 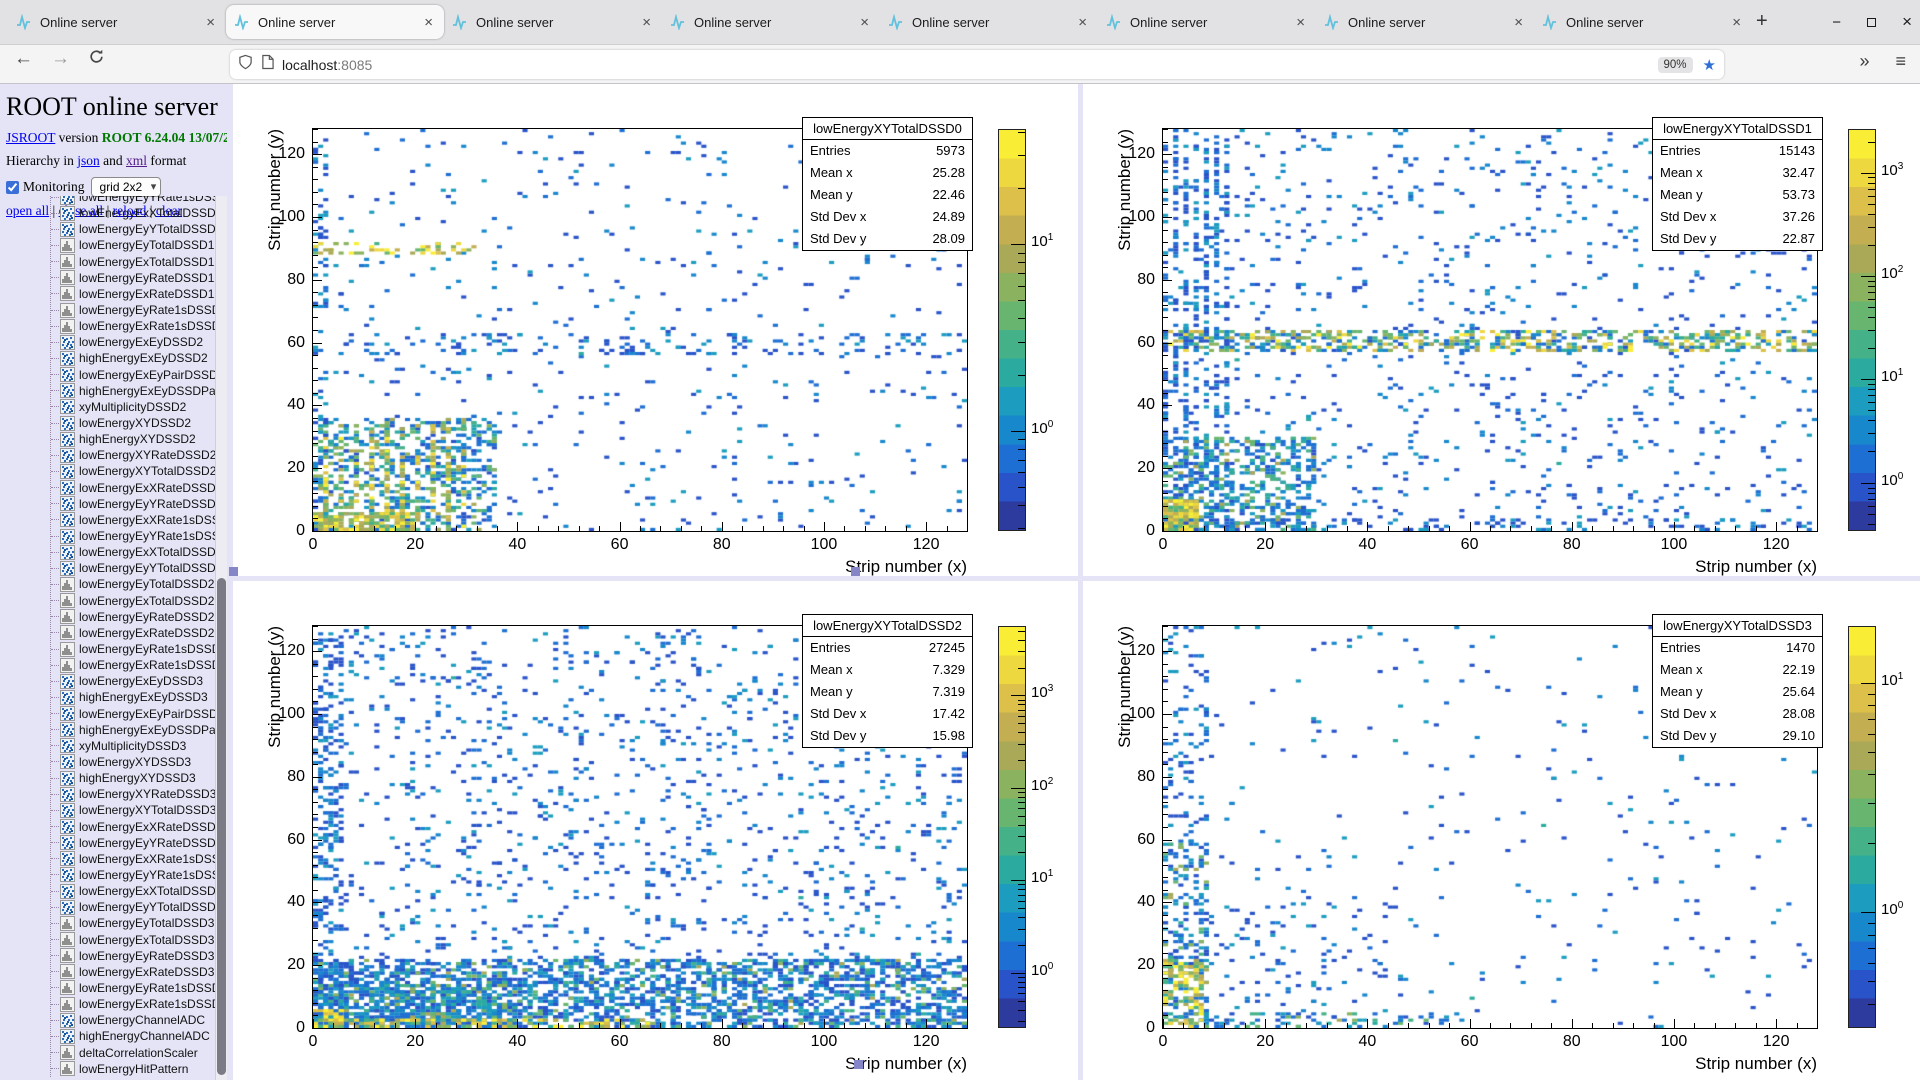 What do you see at coordinates (133, 875) in the screenshot?
I see `tree-item: lowEnergyEyYRate1sDSSD3` at bounding box center [133, 875].